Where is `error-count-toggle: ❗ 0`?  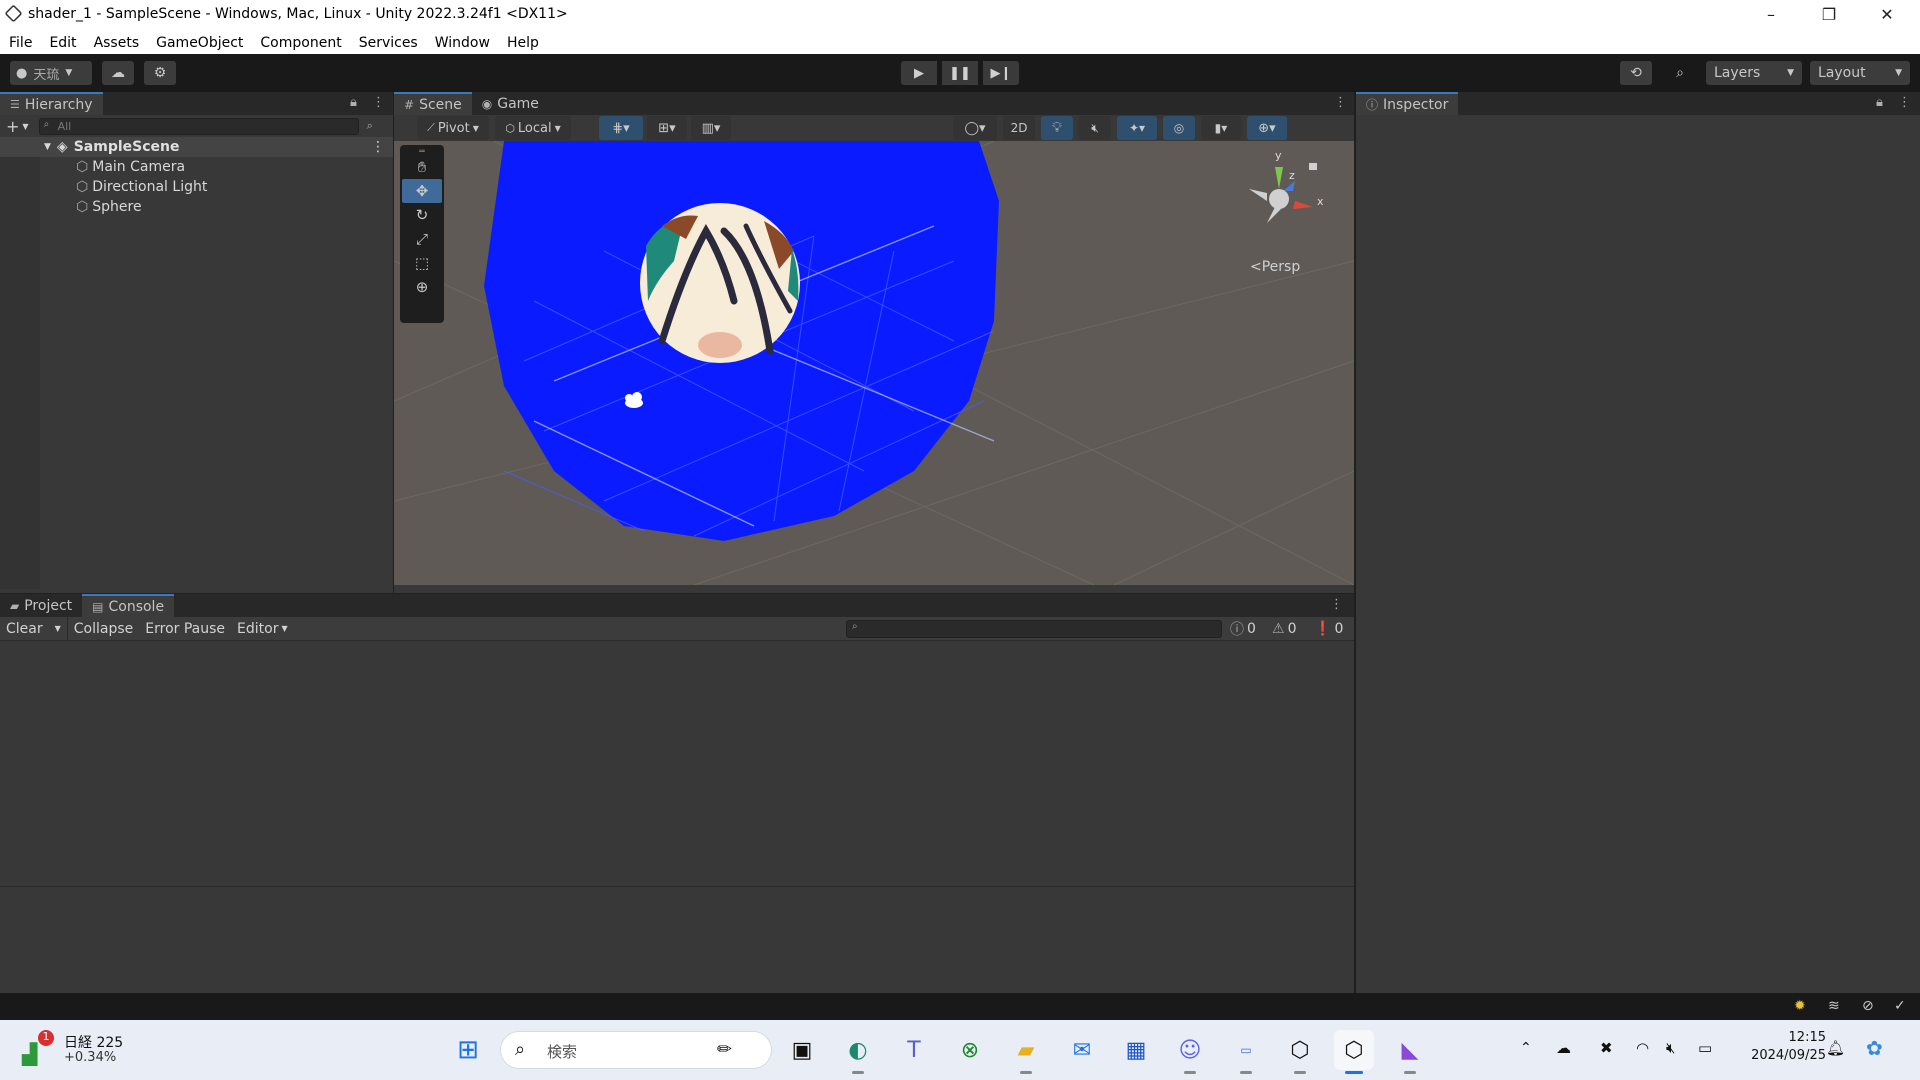 error-count-toggle: ❗ 0 is located at coordinates (1328, 629).